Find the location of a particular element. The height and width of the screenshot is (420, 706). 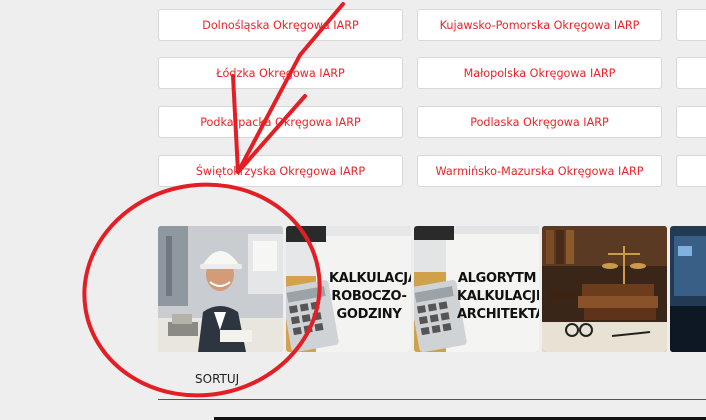

thumbnail-kalkulacja-roboczogodziny: KALKULACJA ROBOCZO-GODZINY is located at coordinates (348, 289).